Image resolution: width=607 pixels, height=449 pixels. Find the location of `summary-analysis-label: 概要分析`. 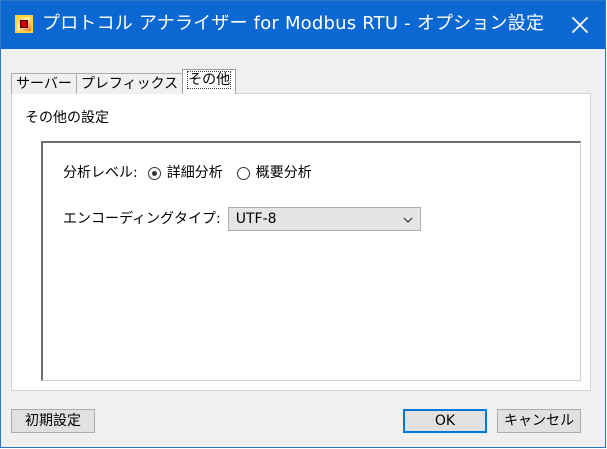

summary-analysis-label: 概要分析 is located at coordinates (283, 173).